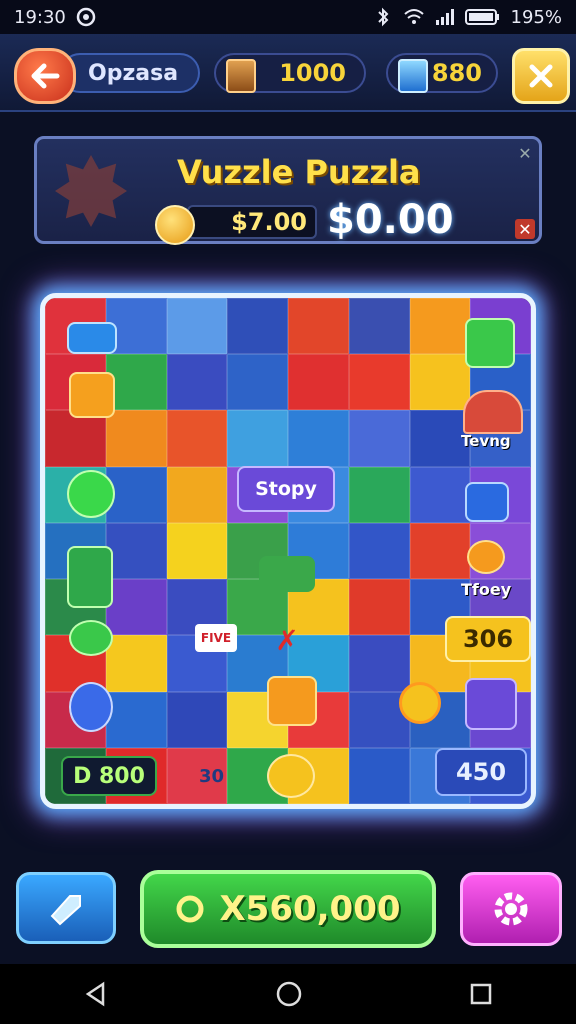  Describe the element at coordinates (241, 76) in the screenshot. I see `coin-bag-icon` at that location.